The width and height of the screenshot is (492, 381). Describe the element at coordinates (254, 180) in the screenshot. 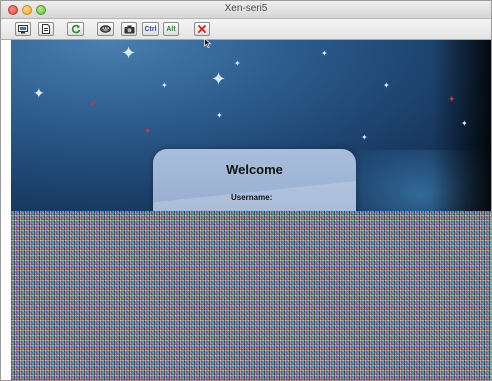

I see `login-dialog: Welcome Username:` at that location.